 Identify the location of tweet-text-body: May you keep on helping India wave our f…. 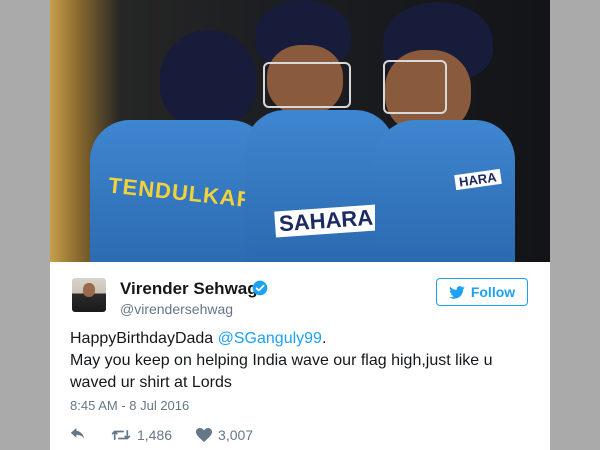
(281, 371).